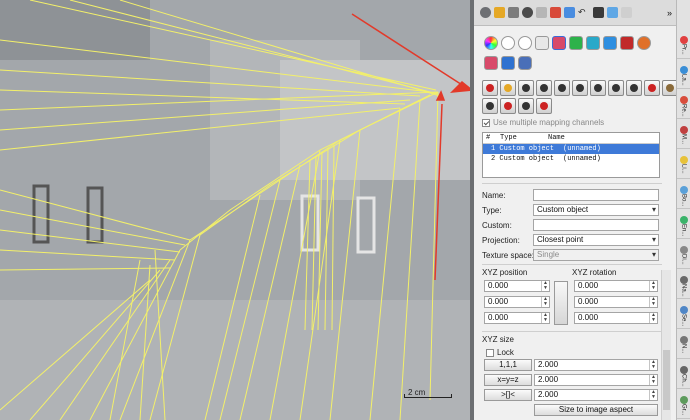  I want to click on hand-icon, so click(541, 12).